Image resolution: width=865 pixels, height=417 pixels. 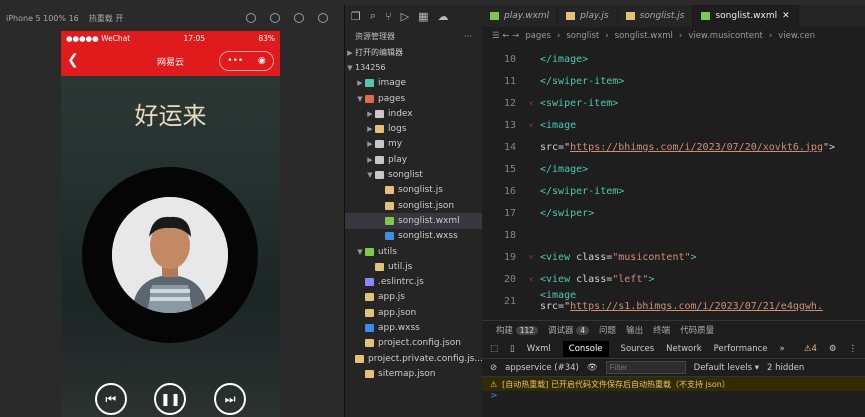 What do you see at coordinates (42, 18) in the screenshot?
I see `device-selector: iPhone 5 100% 16` at bounding box center [42, 18].